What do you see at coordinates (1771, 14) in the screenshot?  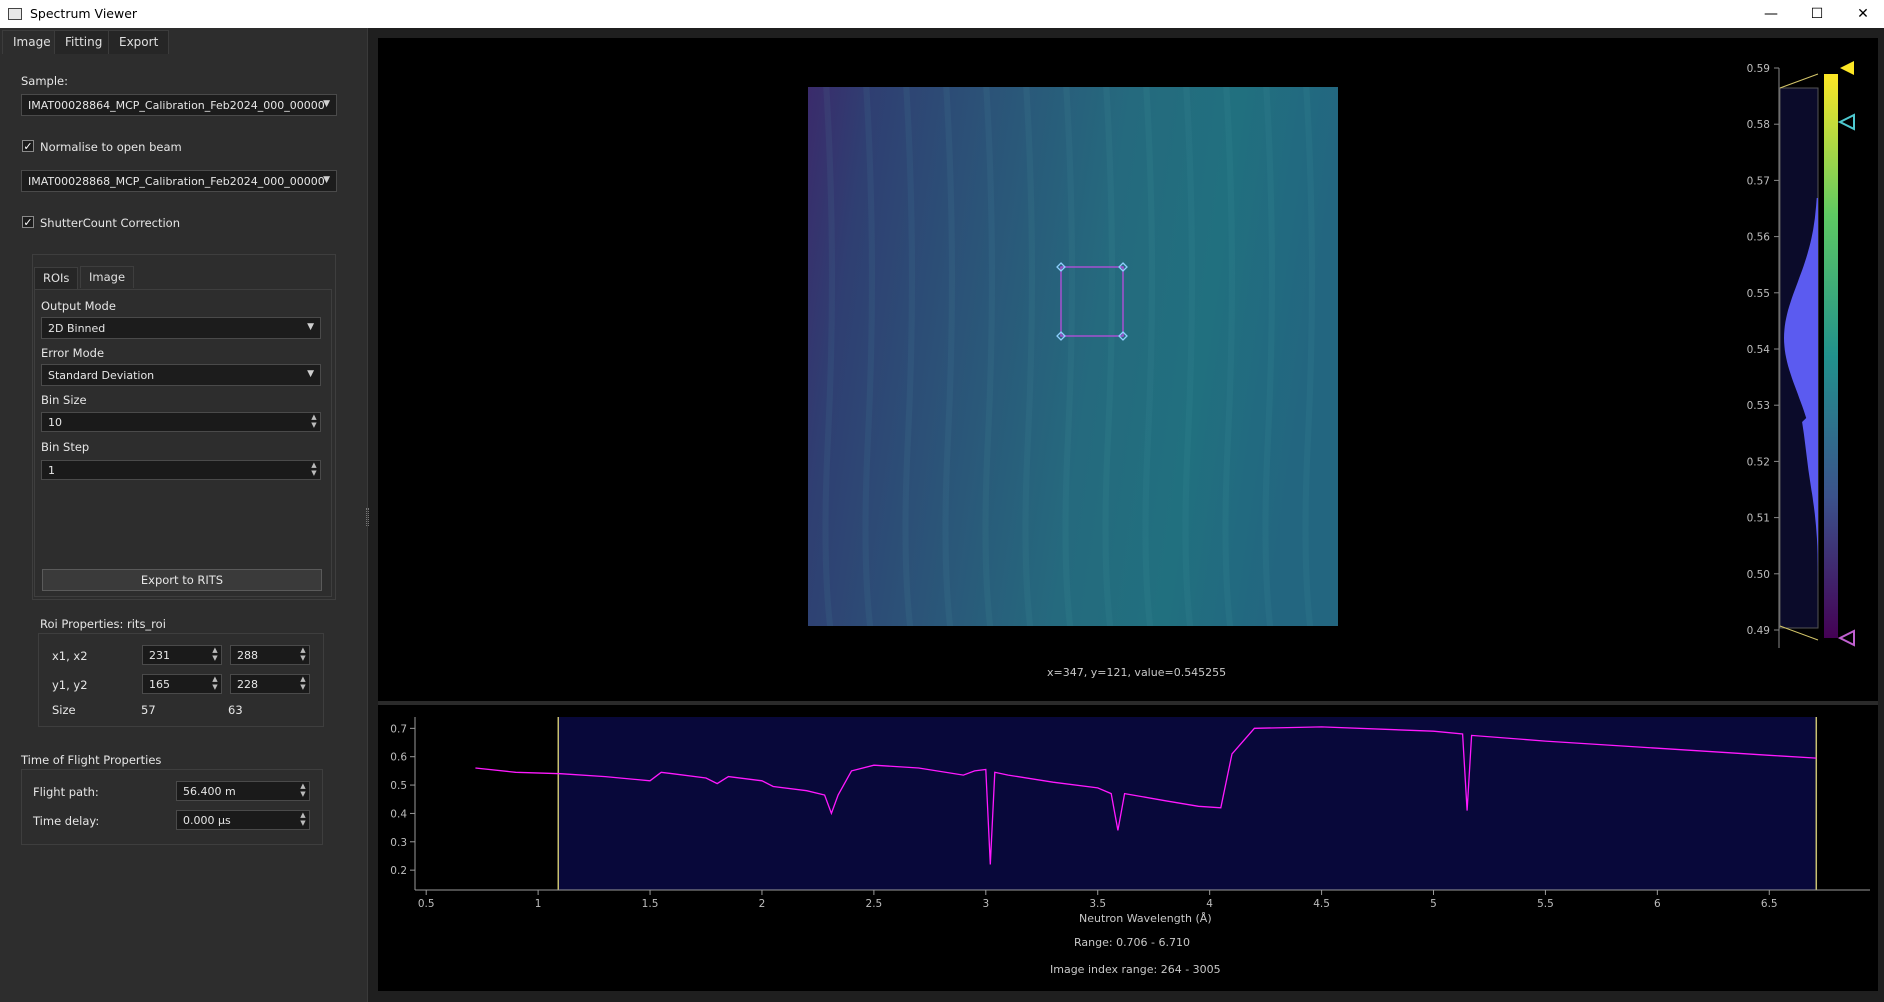 I see `minimize-button: —` at bounding box center [1771, 14].